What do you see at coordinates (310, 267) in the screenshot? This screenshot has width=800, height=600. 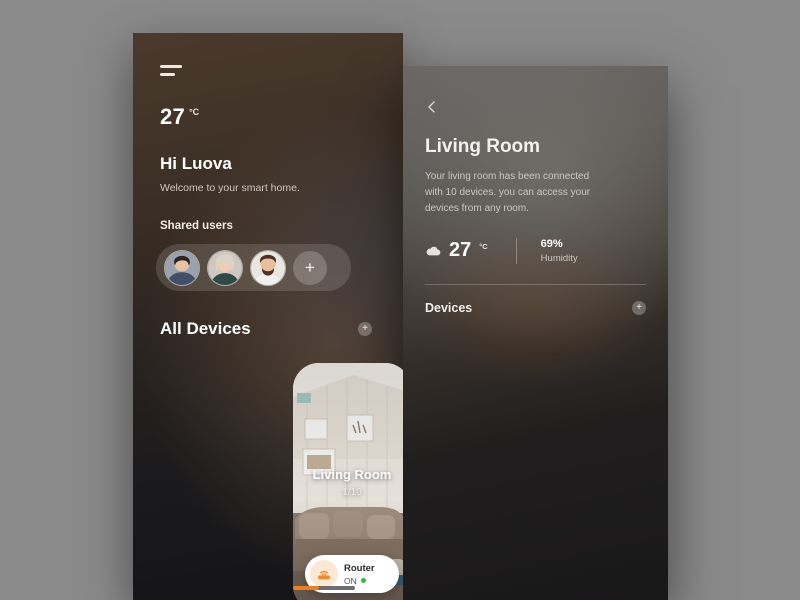 I see `add-shared-user-button: +` at bounding box center [310, 267].